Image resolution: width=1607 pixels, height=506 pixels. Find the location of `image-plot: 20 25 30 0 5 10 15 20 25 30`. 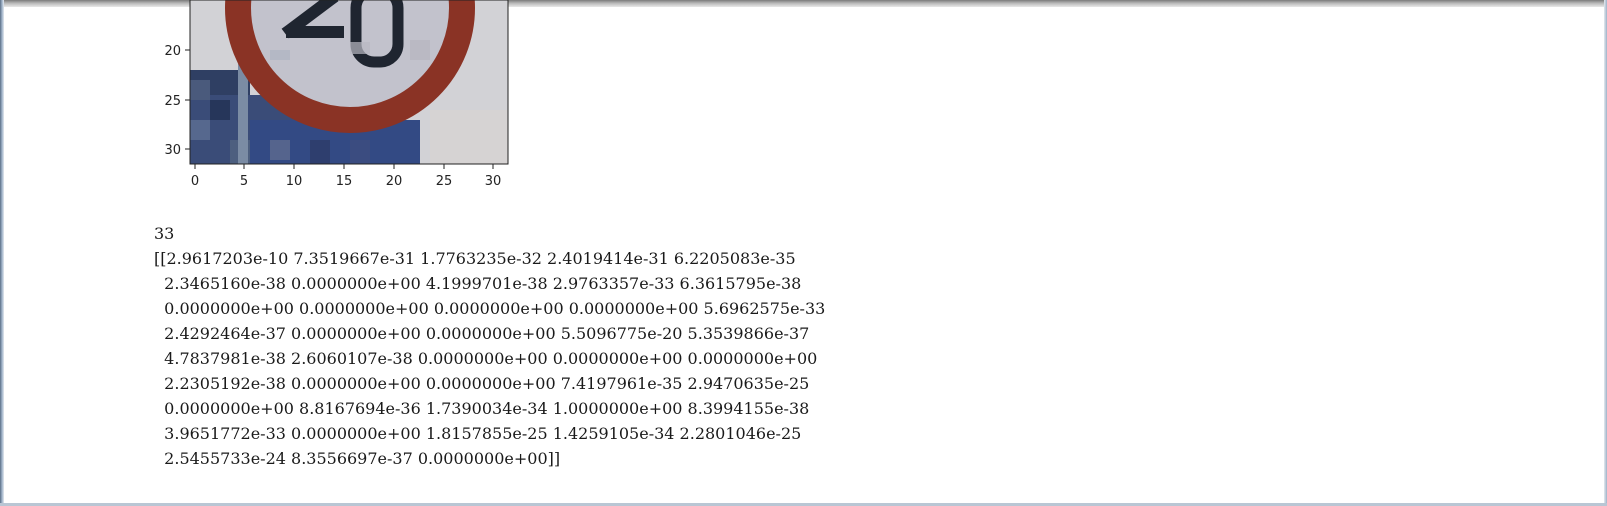

image-plot: 20 25 30 0 5 10 15 20 25 30 is located at coordinates (340, 100).